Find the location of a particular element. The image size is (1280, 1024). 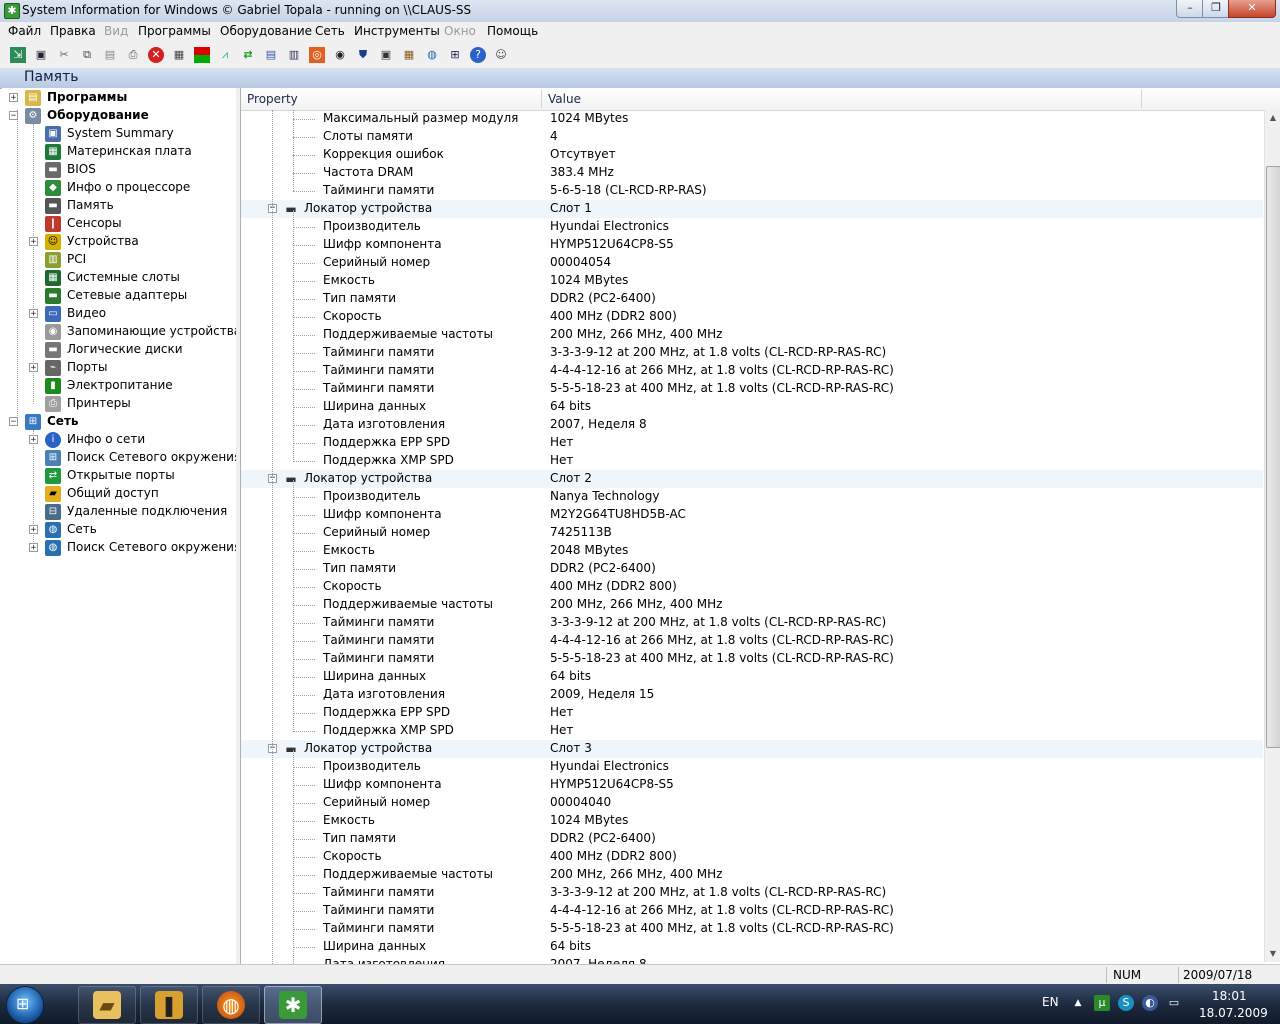

security-icon: ◐ is located at coordinates (1150, 1003).